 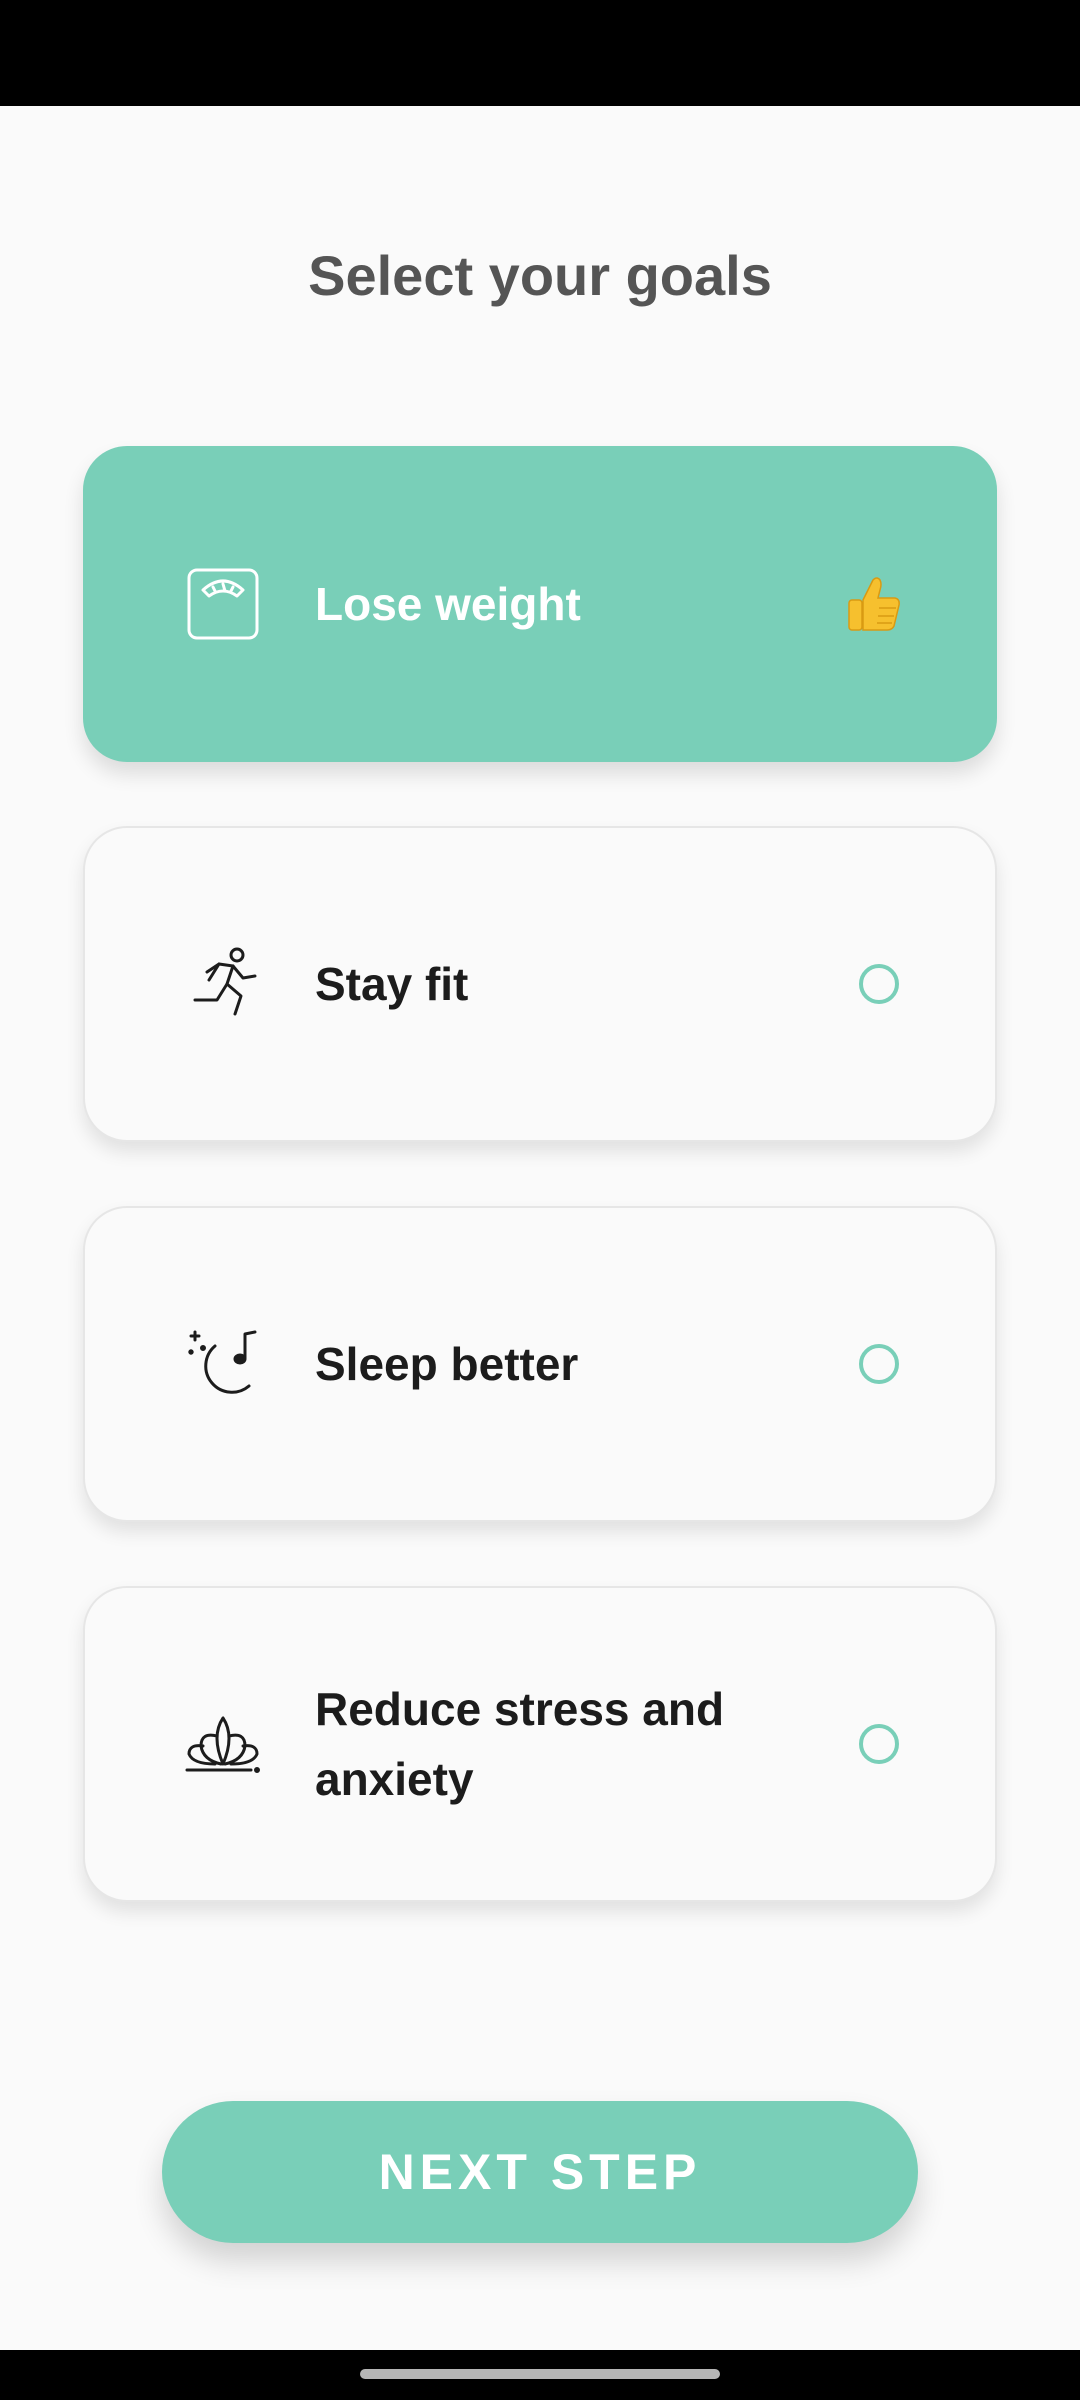 What do you see at coordinates (223, 1364) in the screenshot?
I see `moon-music-note-icon` at bounding box center [223, 1364].